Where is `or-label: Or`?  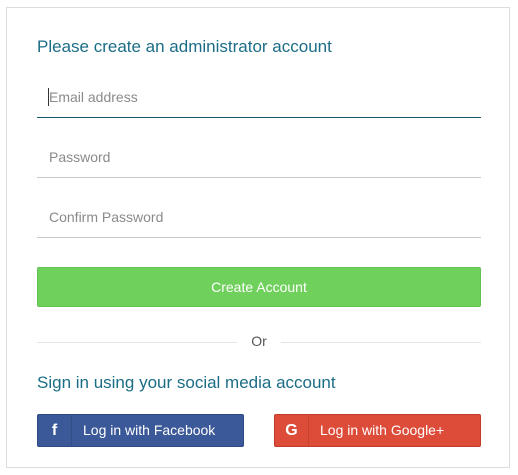 or-label: Or is located at coordinates (259, 341).